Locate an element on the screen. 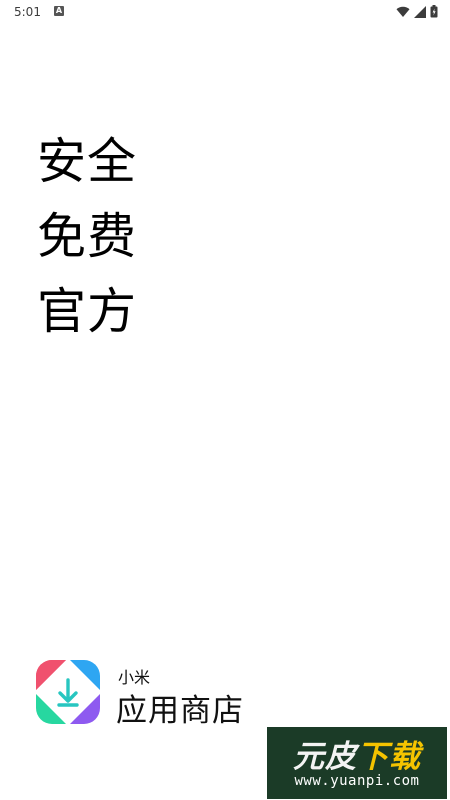 The width and height of the screenshot is (450, 800). watermark-url: www.yuanpi.com is located at coordinates (357, 781).